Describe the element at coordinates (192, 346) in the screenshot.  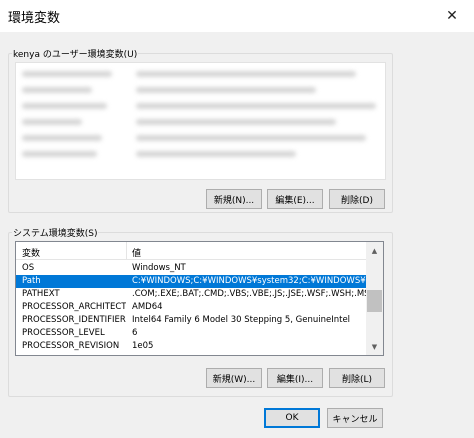
I see `table-row: PROCESSOR_REVISION 1e05` at that location.